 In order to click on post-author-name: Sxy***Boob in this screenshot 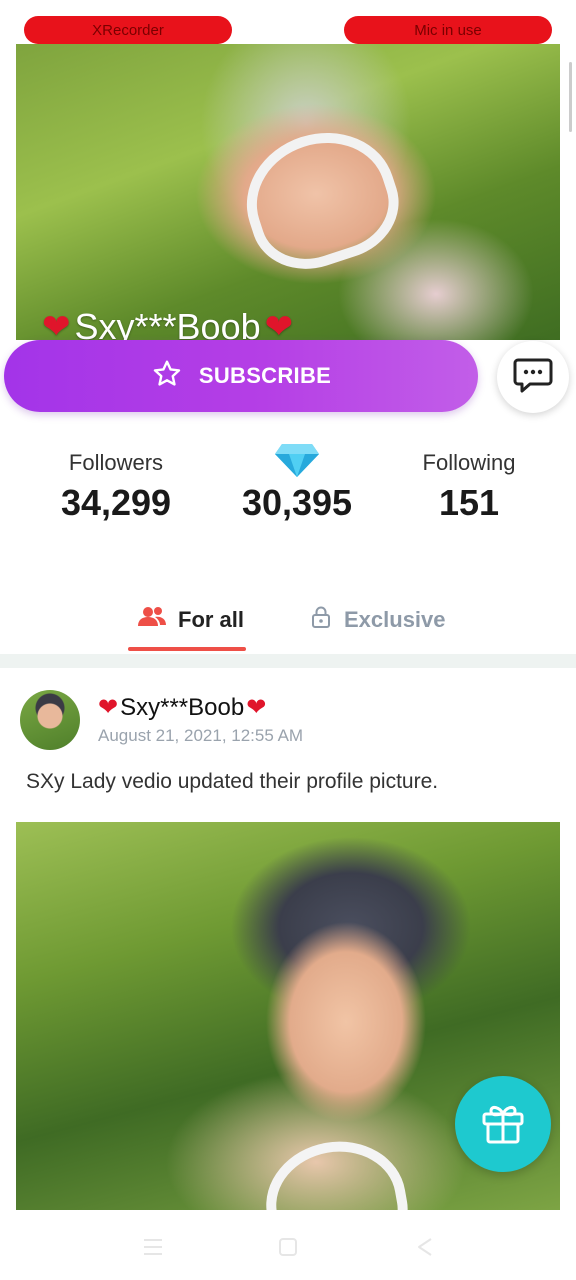, I will do `click(182, 707)`.